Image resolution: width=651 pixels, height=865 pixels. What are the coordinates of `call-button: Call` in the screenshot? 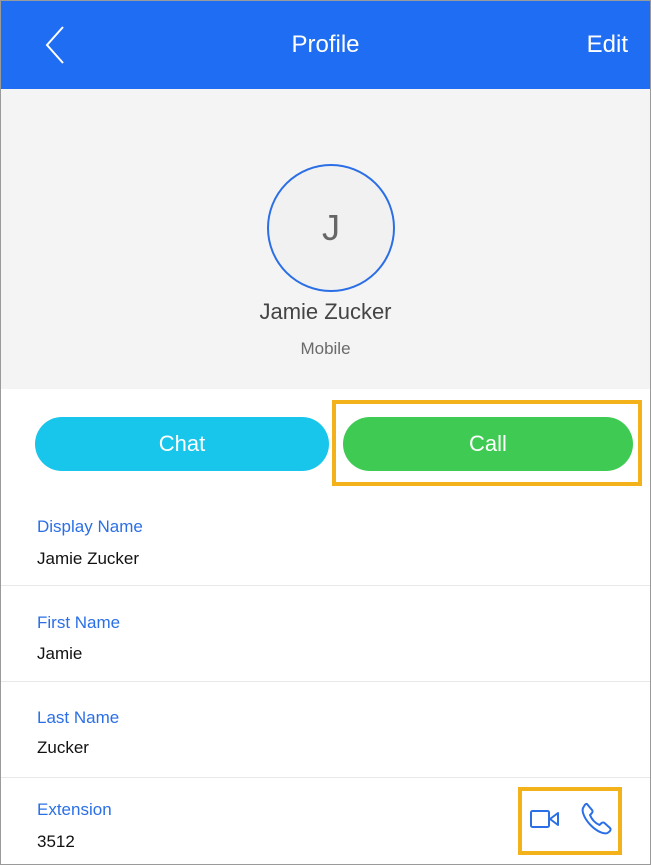 It's located at (488, 444).